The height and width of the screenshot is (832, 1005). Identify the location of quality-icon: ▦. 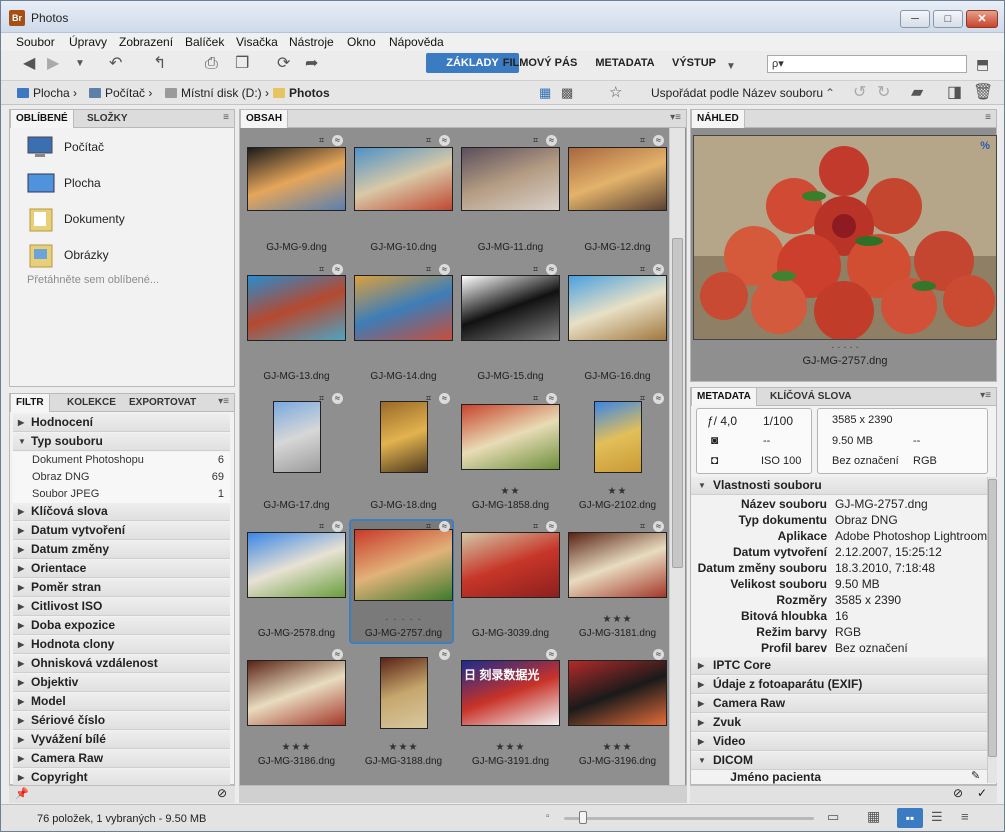
(545, 93).